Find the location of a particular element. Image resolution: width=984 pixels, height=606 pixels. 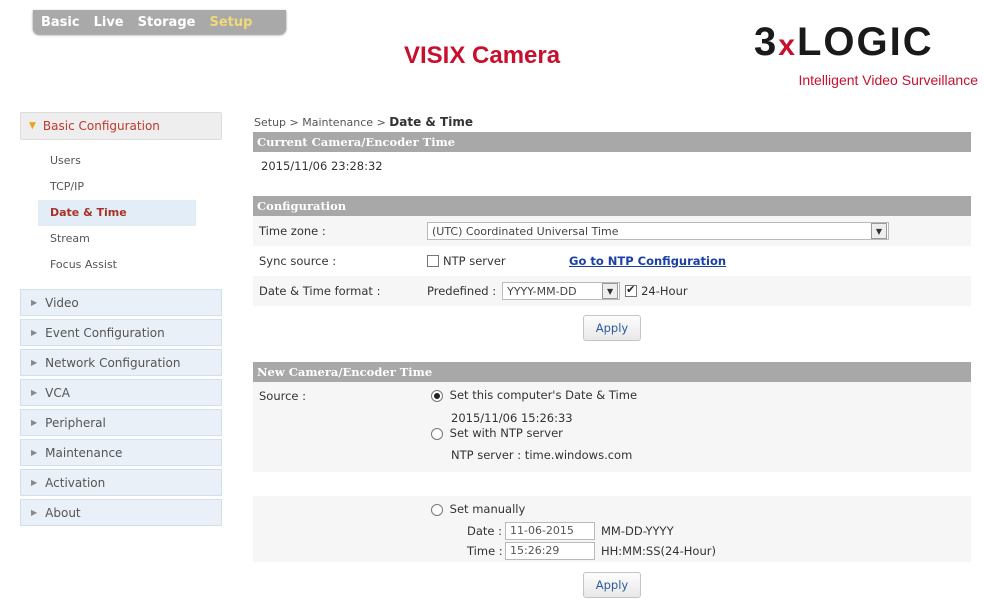

format-label: Date & Time format : is located at coordinates (320, 291).